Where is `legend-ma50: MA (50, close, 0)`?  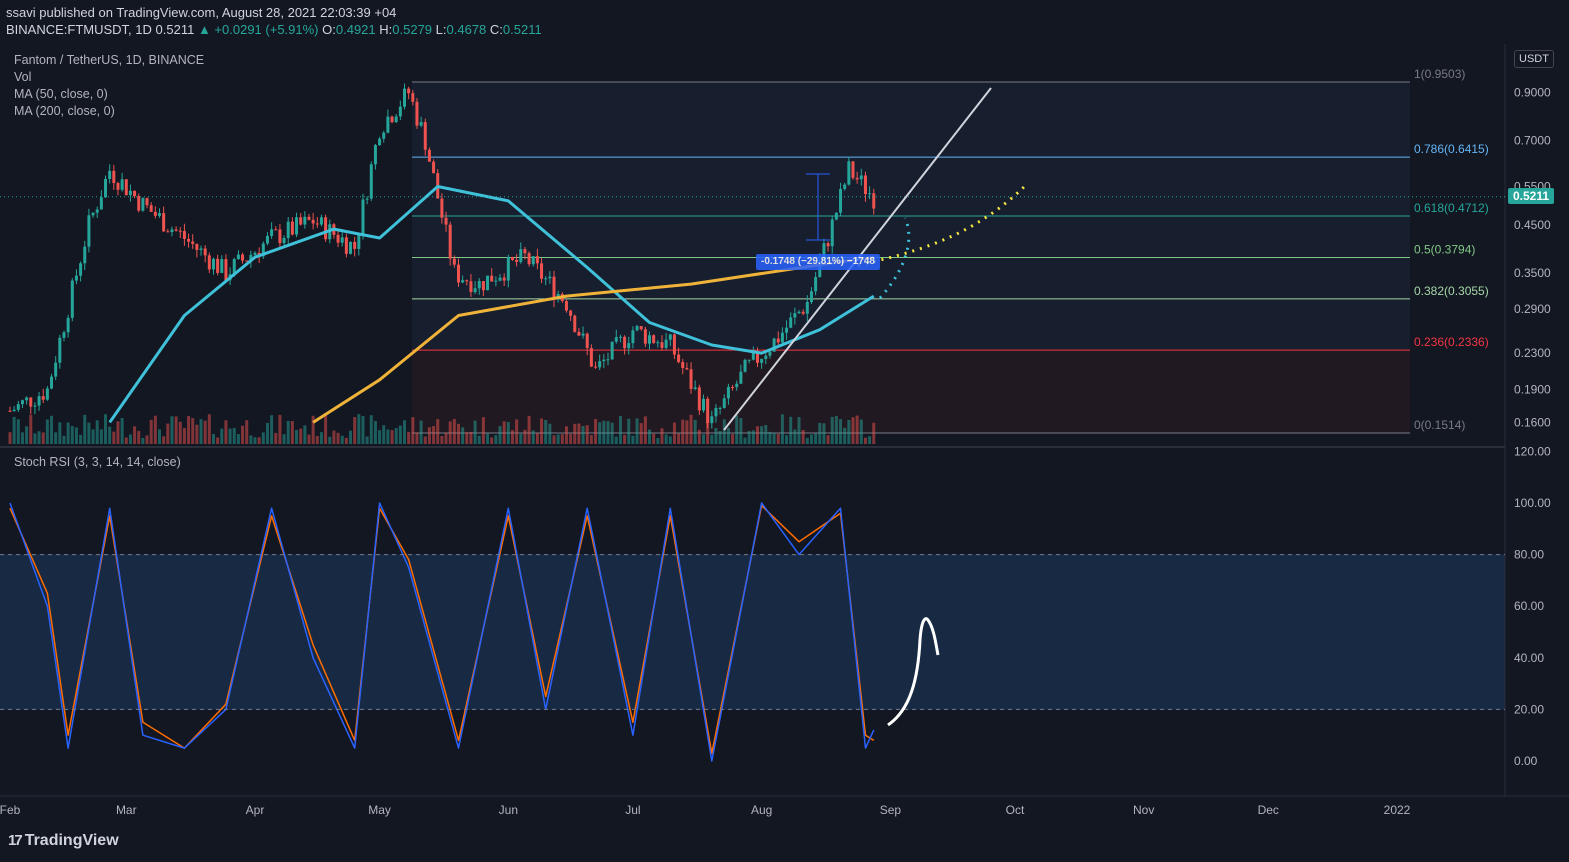 legend-ma50: MA (50, close, 0) is located at coordinates (61, 94).